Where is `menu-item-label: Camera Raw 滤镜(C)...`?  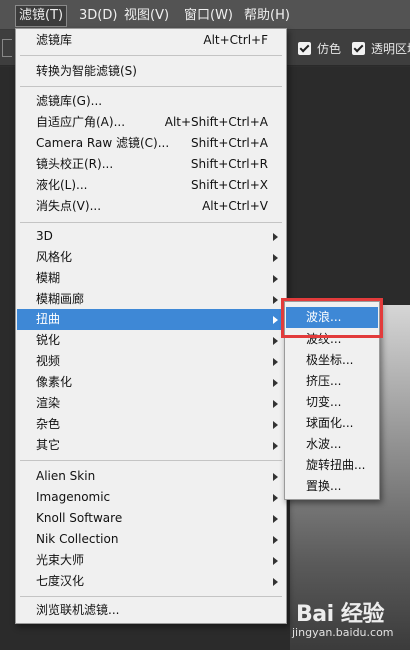 menu-item-label: Camera Raw 滤镜(C)... is located at coordinates (103, 143).